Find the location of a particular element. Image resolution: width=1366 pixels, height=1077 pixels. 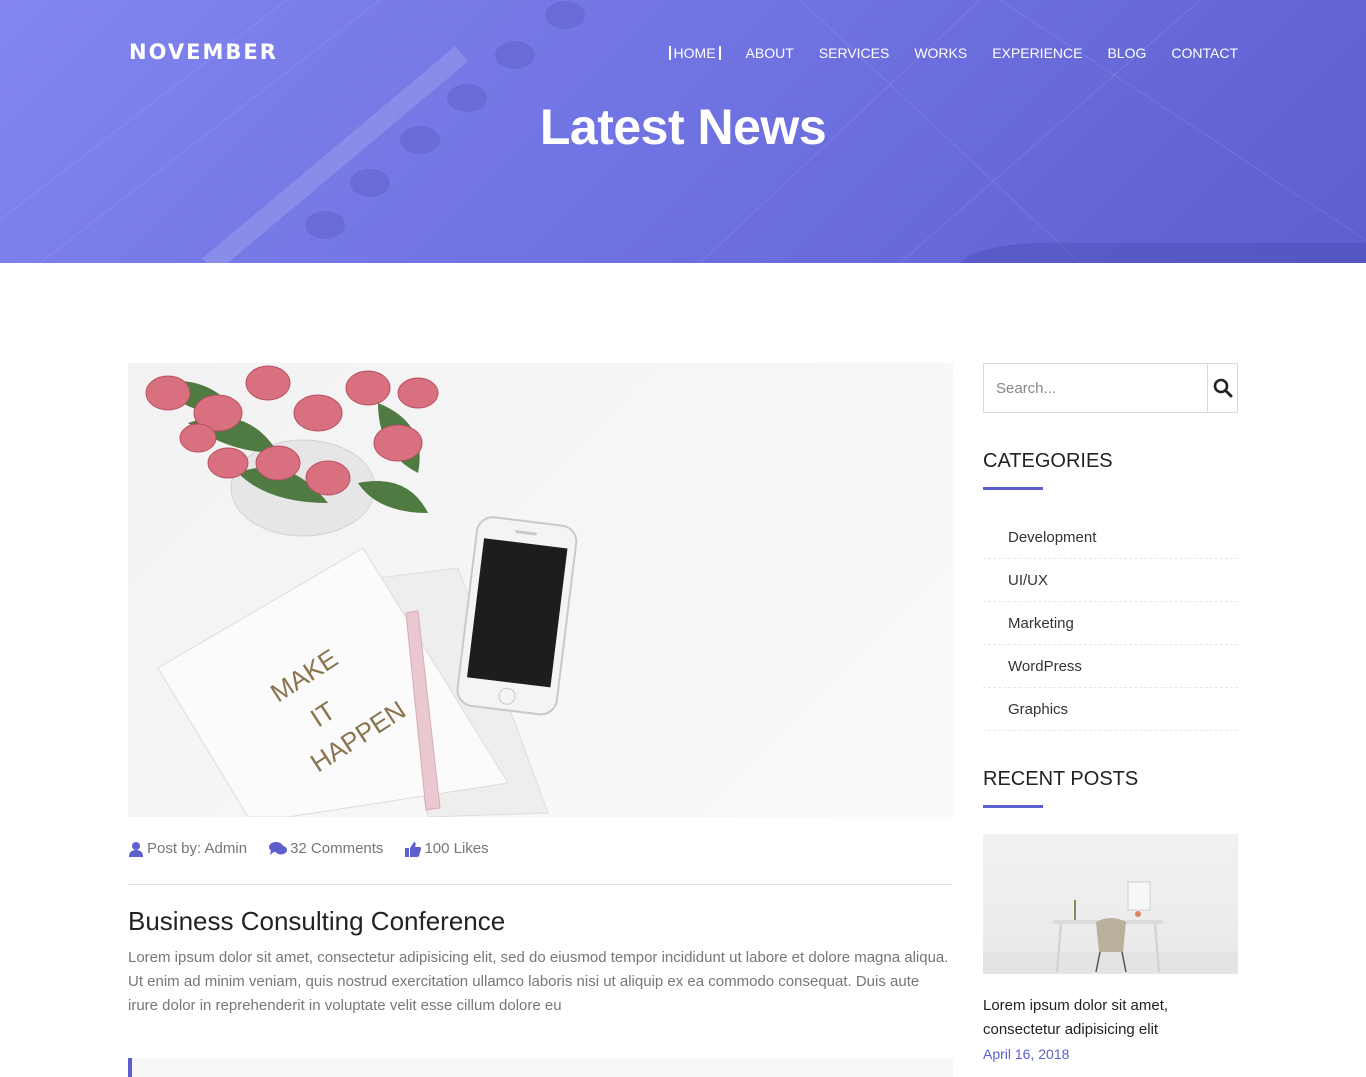

brand-logo: NOVEMBER is located at coordinates (203, 52).